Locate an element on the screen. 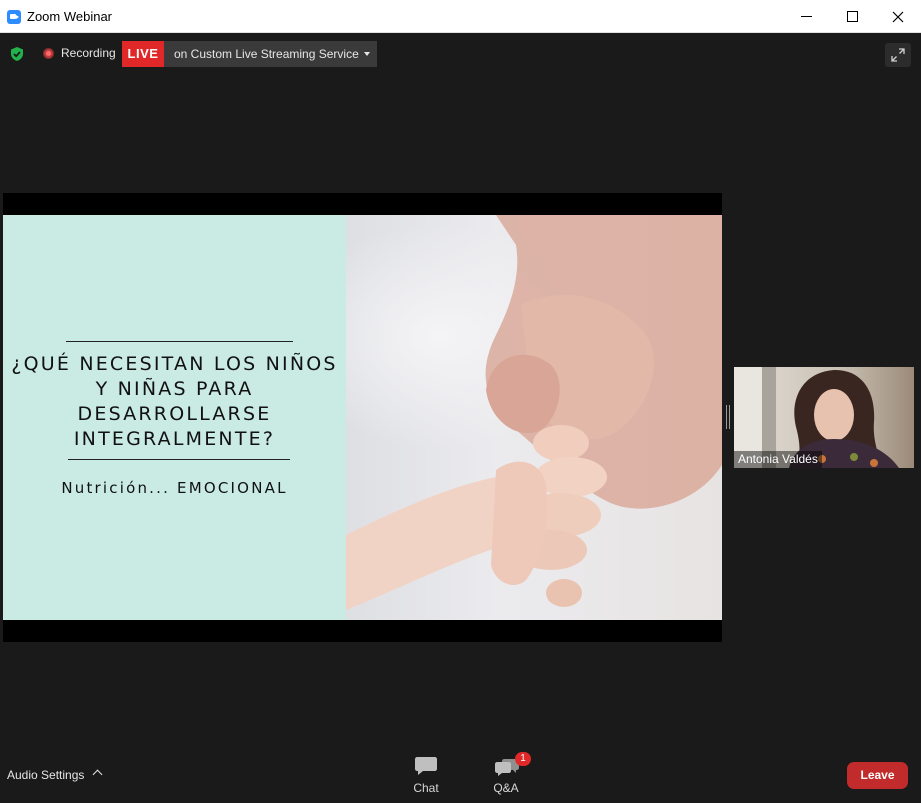 This screenshot has width=921, height=803. close-icon is located at coordinates (898, 17).